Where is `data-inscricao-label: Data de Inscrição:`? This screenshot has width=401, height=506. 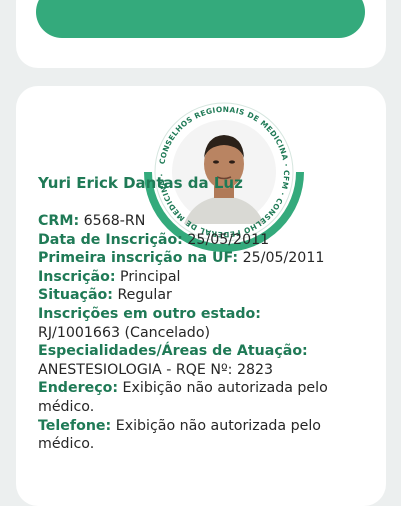
data-inscricao-label: Data de Inscrição: is located at coordinates (110, 239).